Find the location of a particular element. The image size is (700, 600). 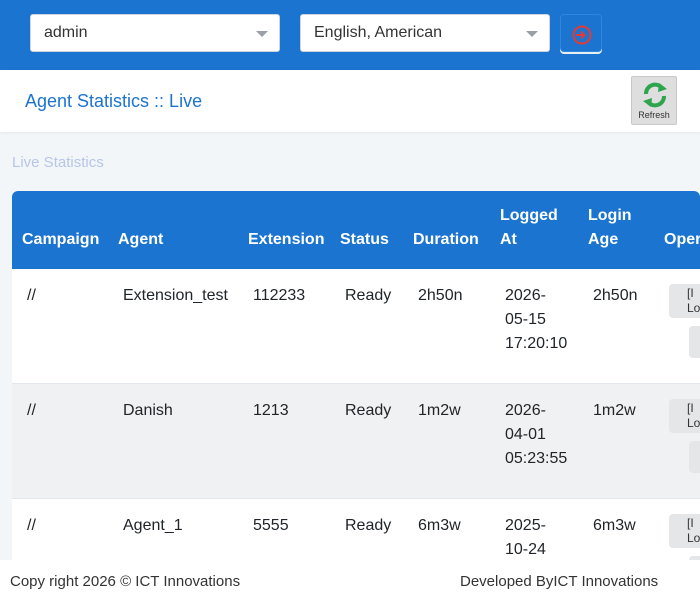

cell-agent: Agent_1 is located at coordinates (173, 529).